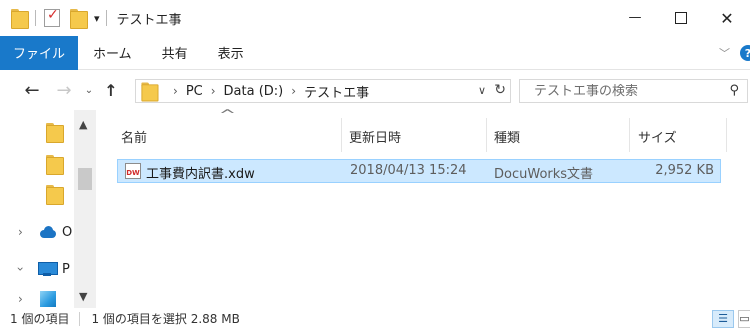 The width and height of the screenshot is (750, 329). I want to click on breadcrumb-folder: テストエ事, so click(336, 91).